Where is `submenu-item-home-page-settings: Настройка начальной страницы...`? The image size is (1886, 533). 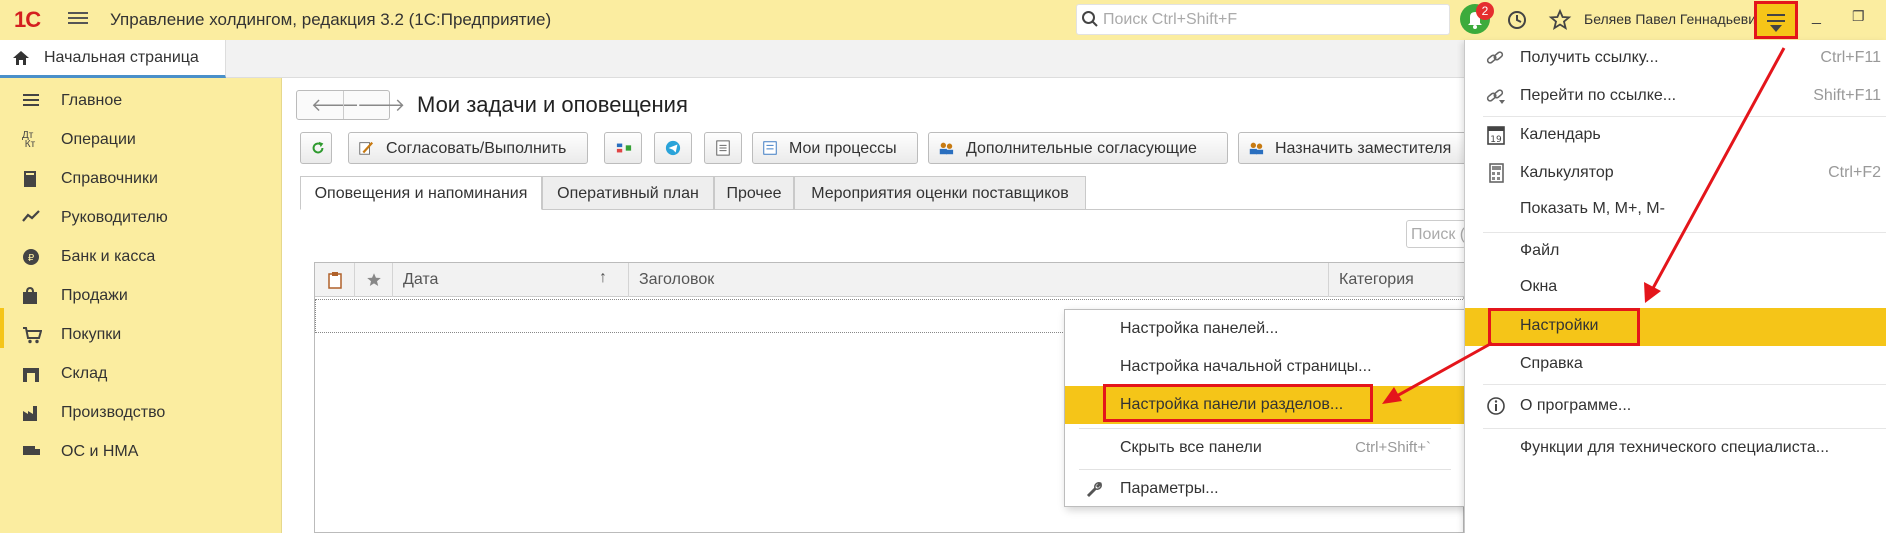
submenu-item-home-page-settings: Настройка начальной страницы... is located at coordinates (1265, 367).